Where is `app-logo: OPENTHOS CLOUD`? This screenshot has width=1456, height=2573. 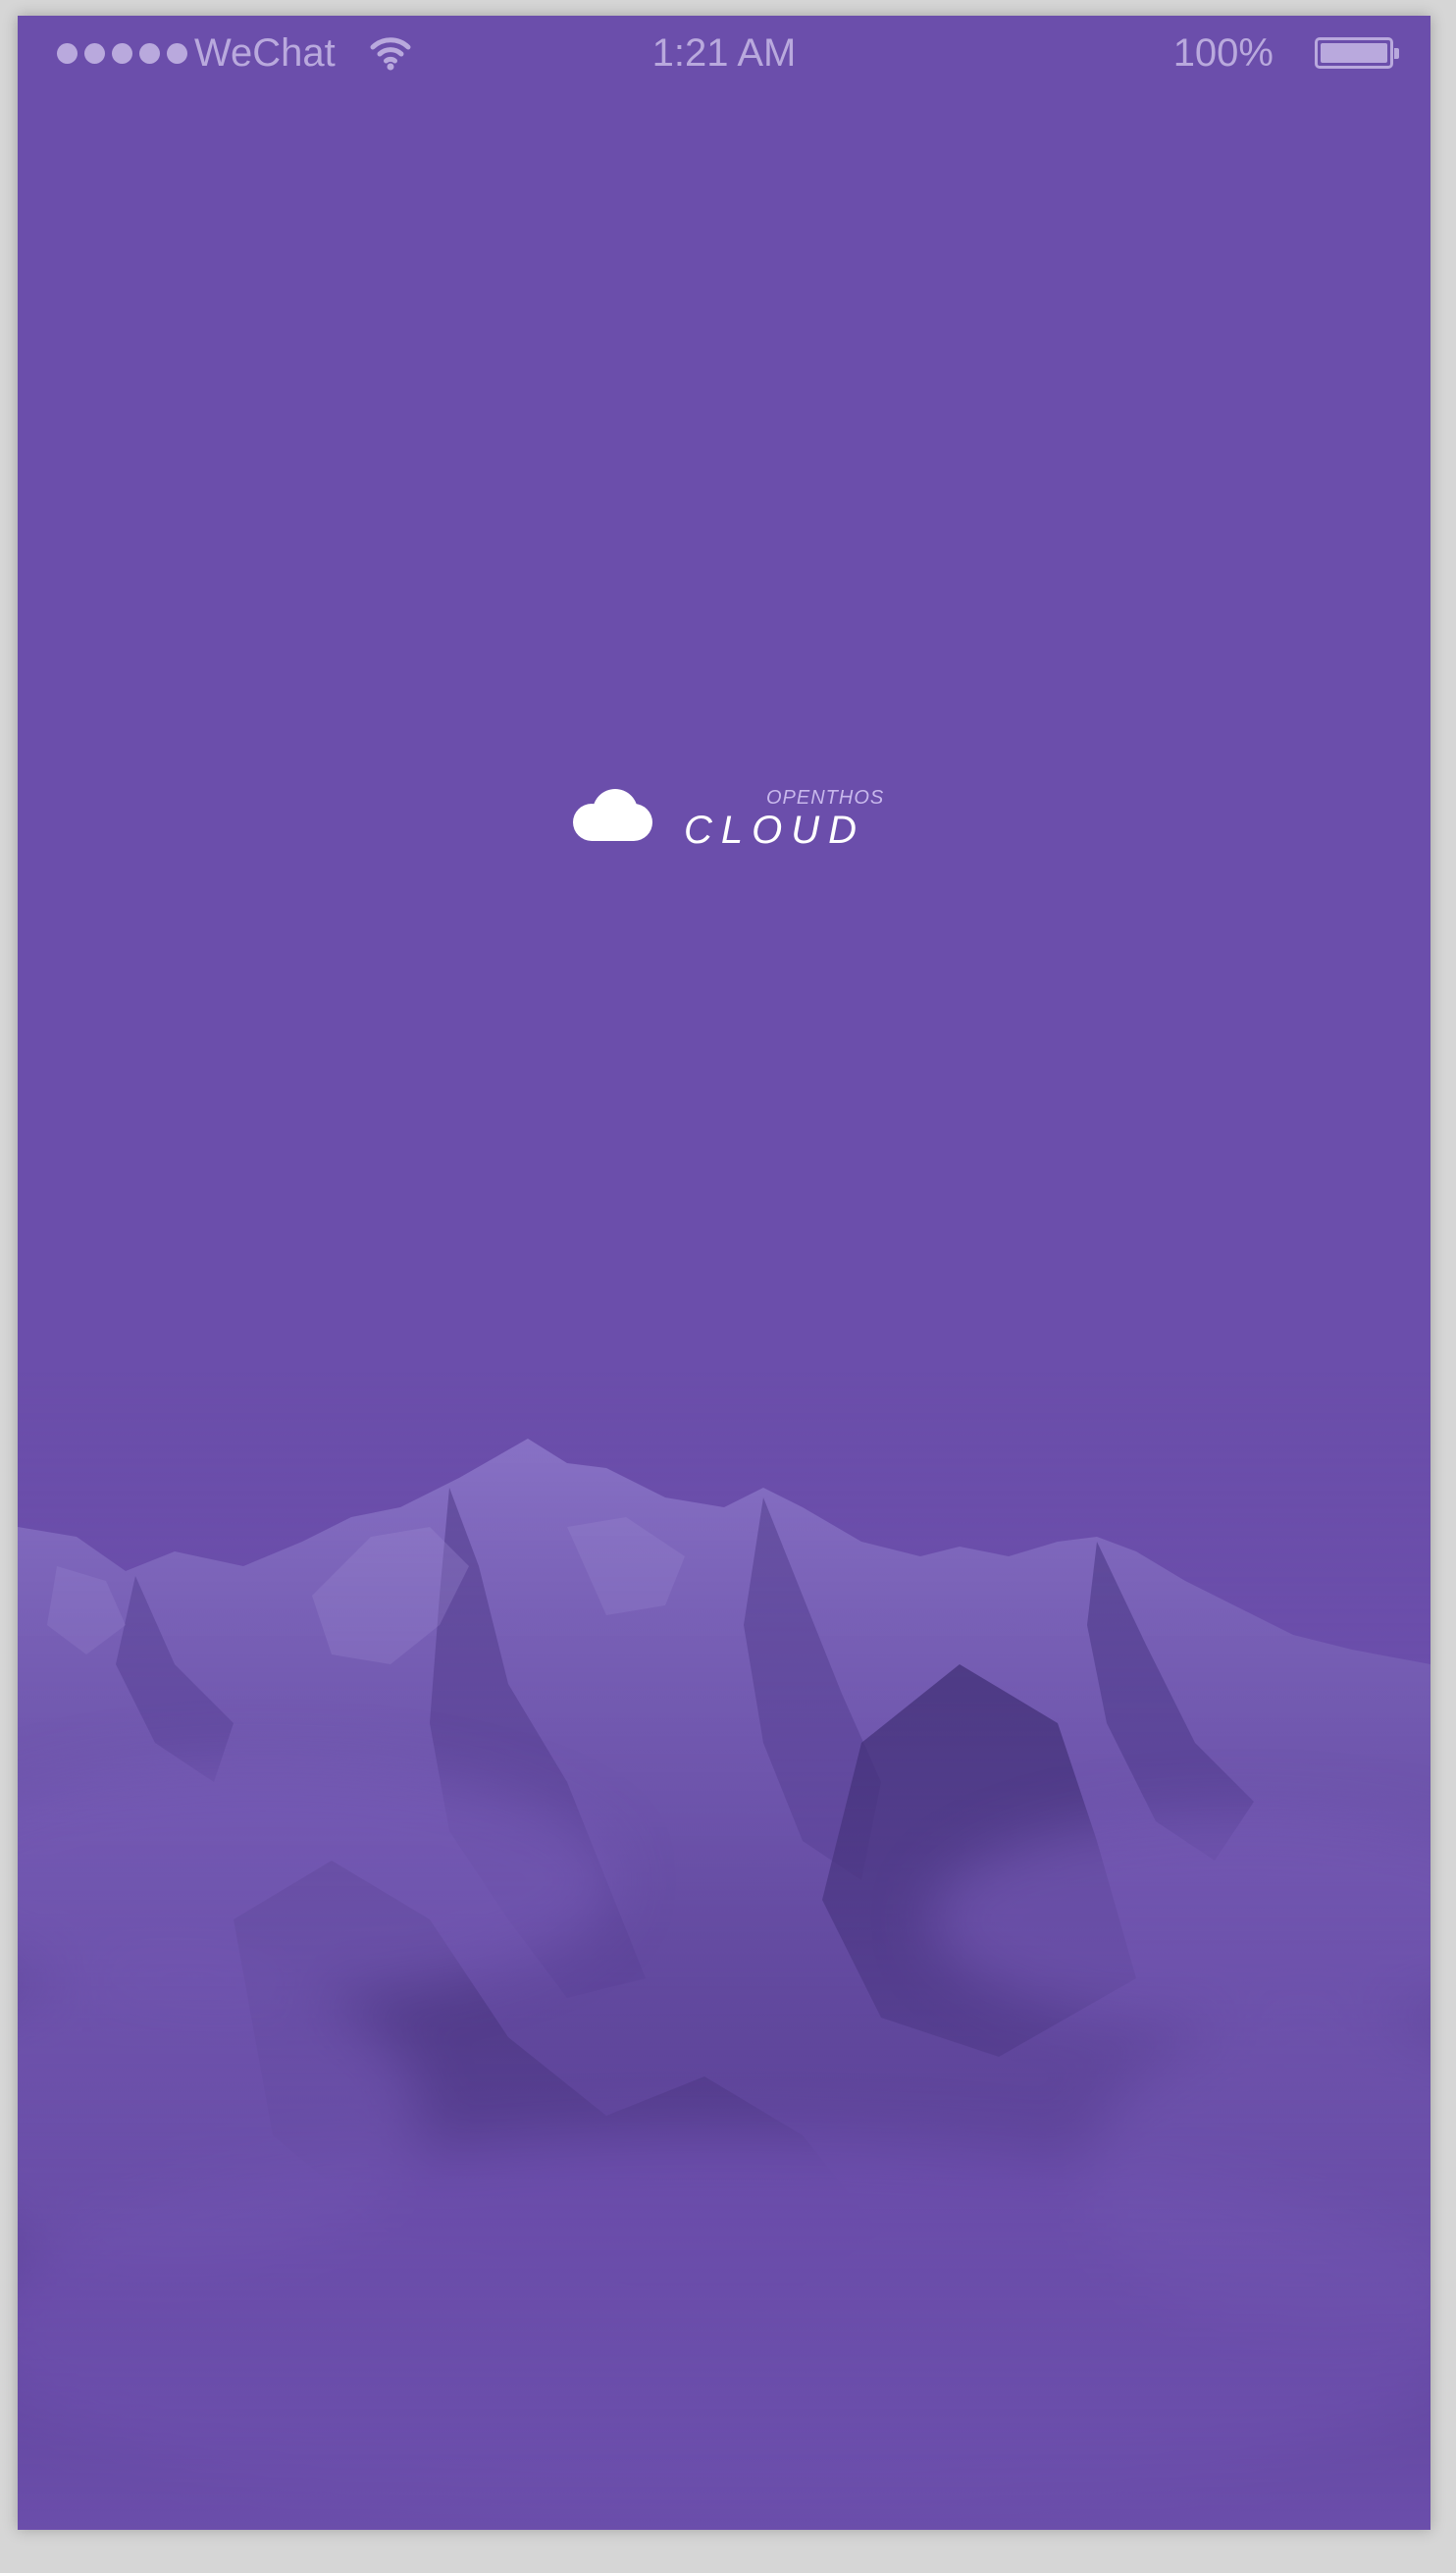 app-logo: OPENTHOS CLOUD is located at coordinates (732, 815).